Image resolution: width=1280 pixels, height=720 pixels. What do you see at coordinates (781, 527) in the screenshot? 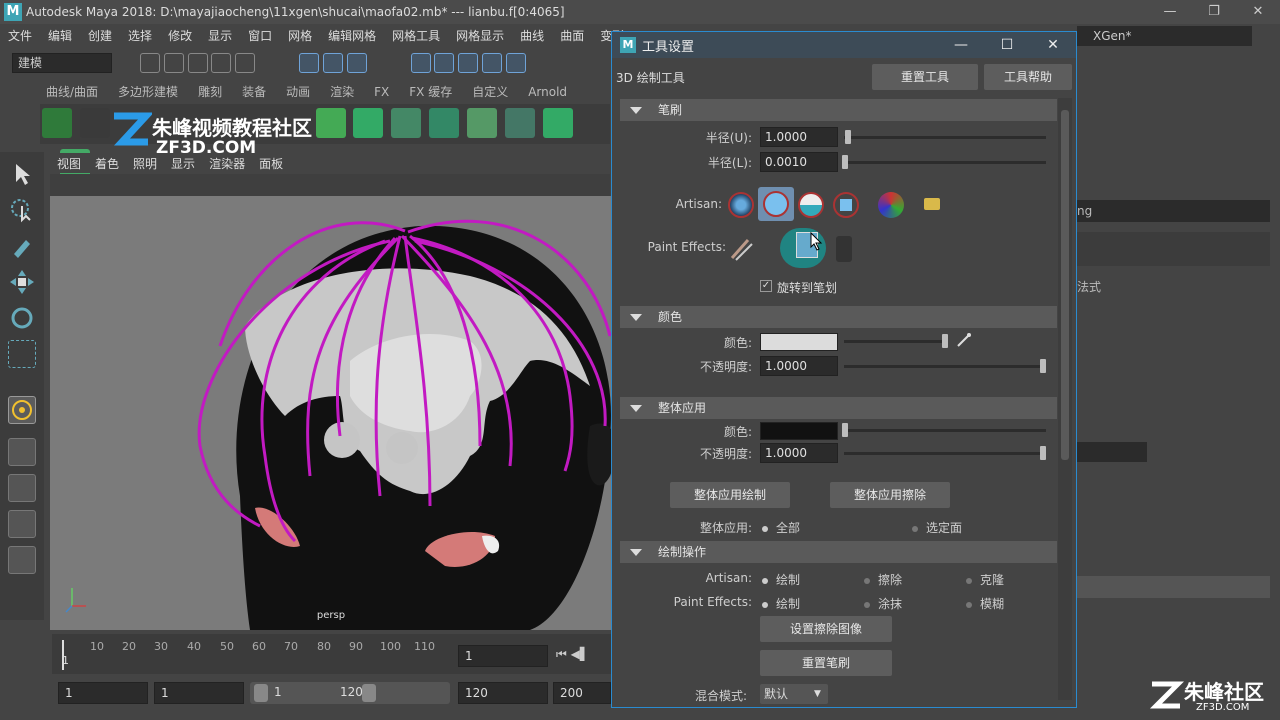
I see `flood-all-radio: 全部` at bounding box center [781, 527].